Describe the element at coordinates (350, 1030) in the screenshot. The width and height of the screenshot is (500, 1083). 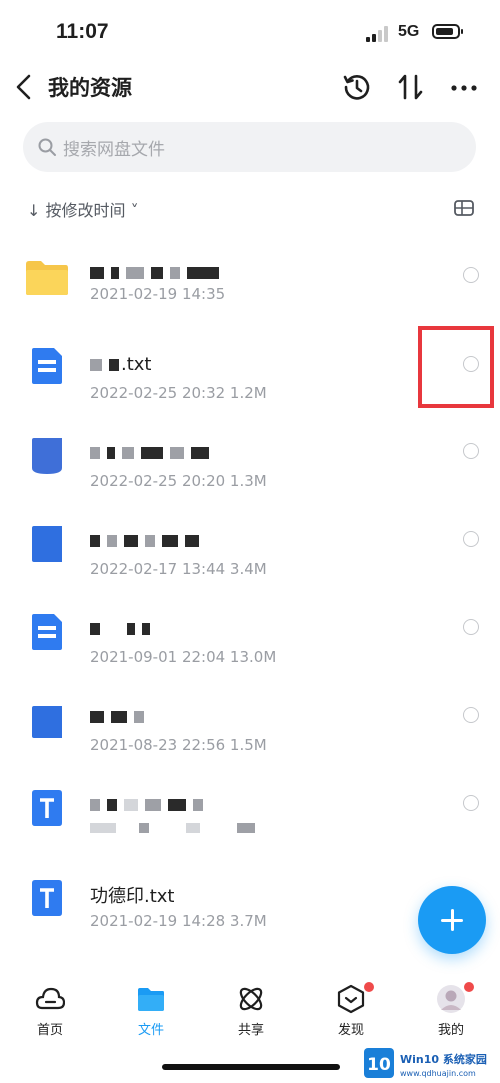
I see `tab-discover-label: 发现` at that location.